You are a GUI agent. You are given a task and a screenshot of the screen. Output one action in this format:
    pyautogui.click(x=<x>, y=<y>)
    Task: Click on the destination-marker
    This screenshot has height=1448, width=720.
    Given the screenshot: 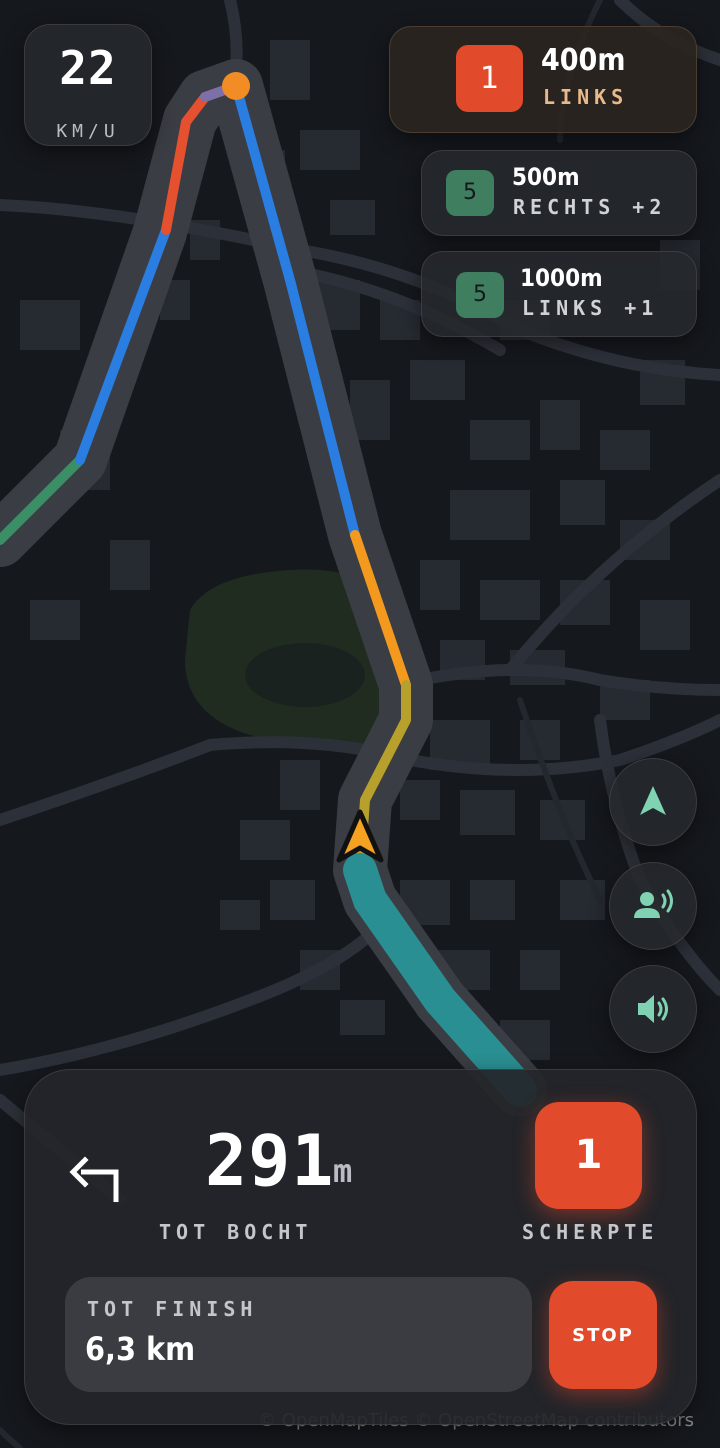 What is the action you would take?
    pyautogui.click(x=236, y=86)
    